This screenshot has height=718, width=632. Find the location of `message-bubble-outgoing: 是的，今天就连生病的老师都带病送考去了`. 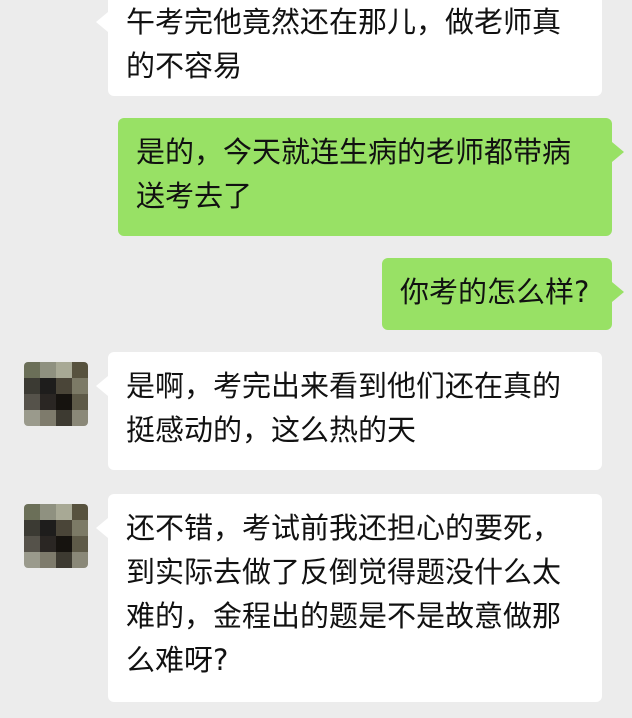

message-bubble-outgoing: 是的，今天就连生病的老师都带病送考去了 is located at coordinates (371, 177).